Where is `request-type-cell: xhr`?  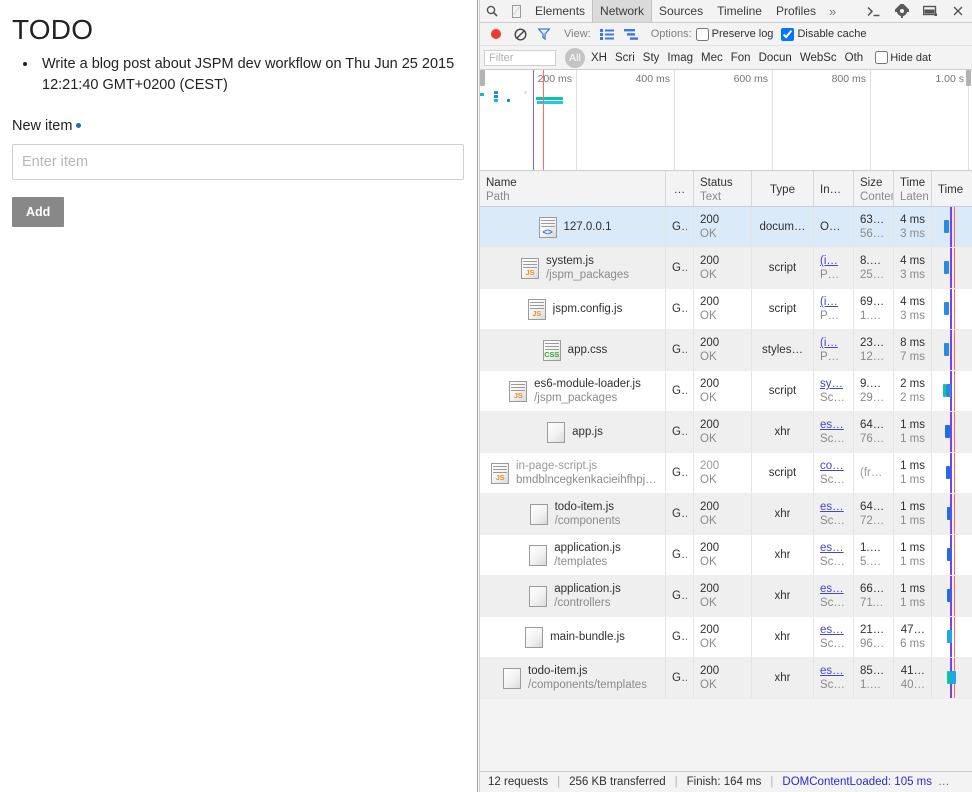
request-type-cell: xhr is located at coordinates (783, 555).